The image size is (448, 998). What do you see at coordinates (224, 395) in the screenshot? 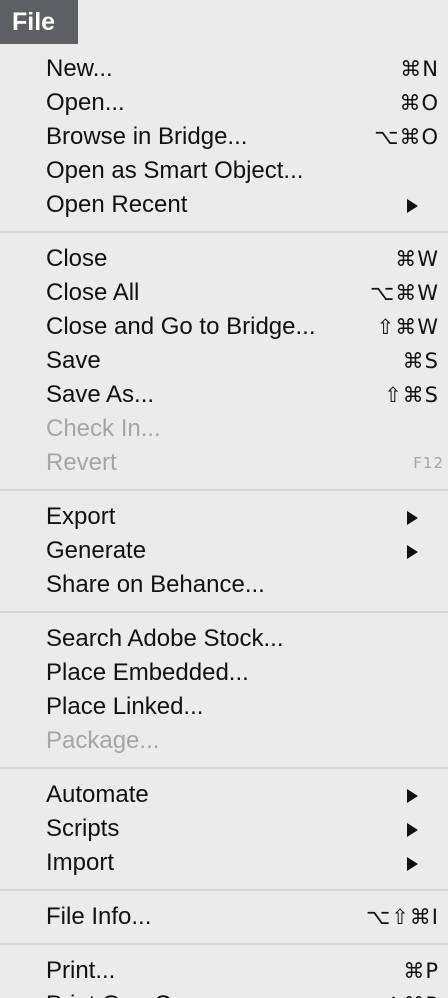
I see `menu-item-save-as: Save As... ⇧⌘S` at bounding box center [224, 395].